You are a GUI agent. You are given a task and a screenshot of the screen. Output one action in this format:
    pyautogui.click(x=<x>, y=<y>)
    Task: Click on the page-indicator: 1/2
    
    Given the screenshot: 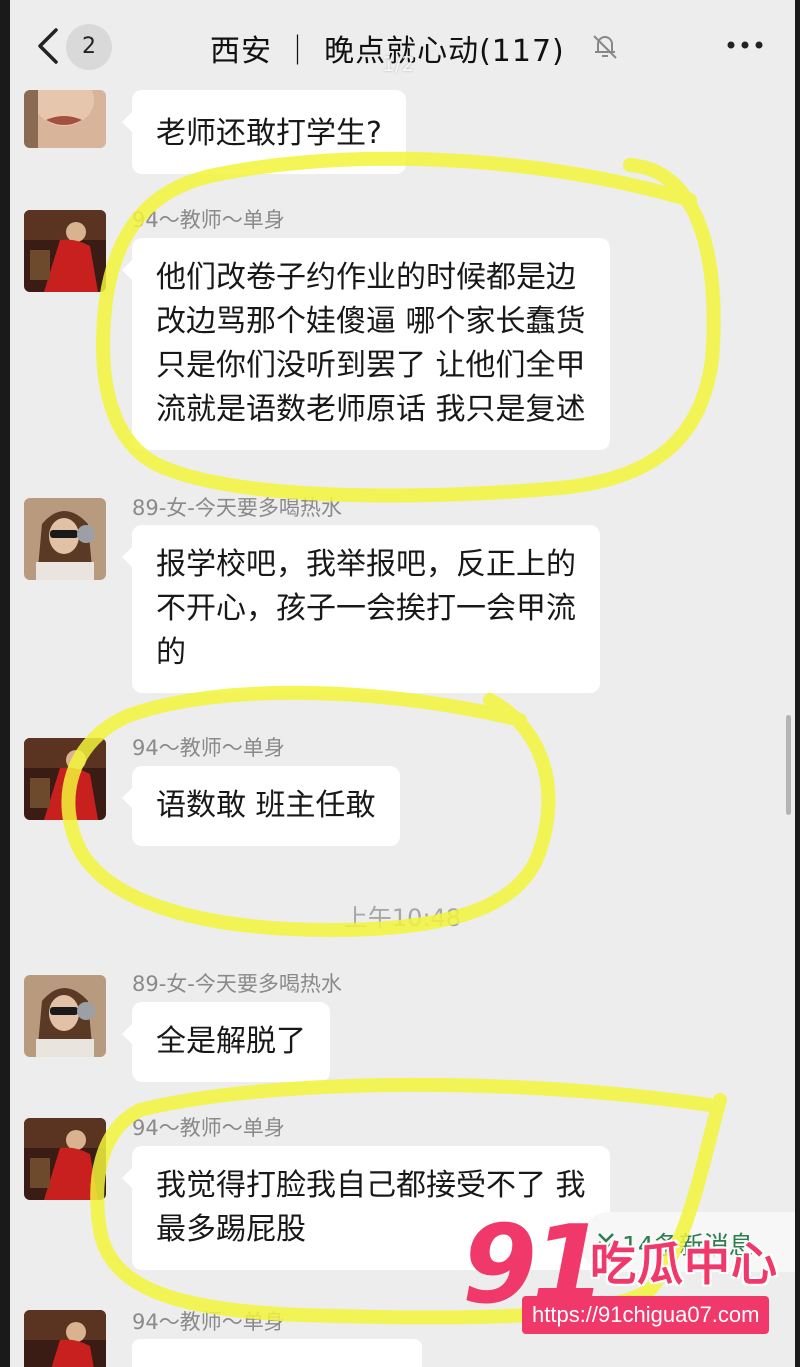 What is the action you would take?
    pyautogui.click(x=398, y=64)
    